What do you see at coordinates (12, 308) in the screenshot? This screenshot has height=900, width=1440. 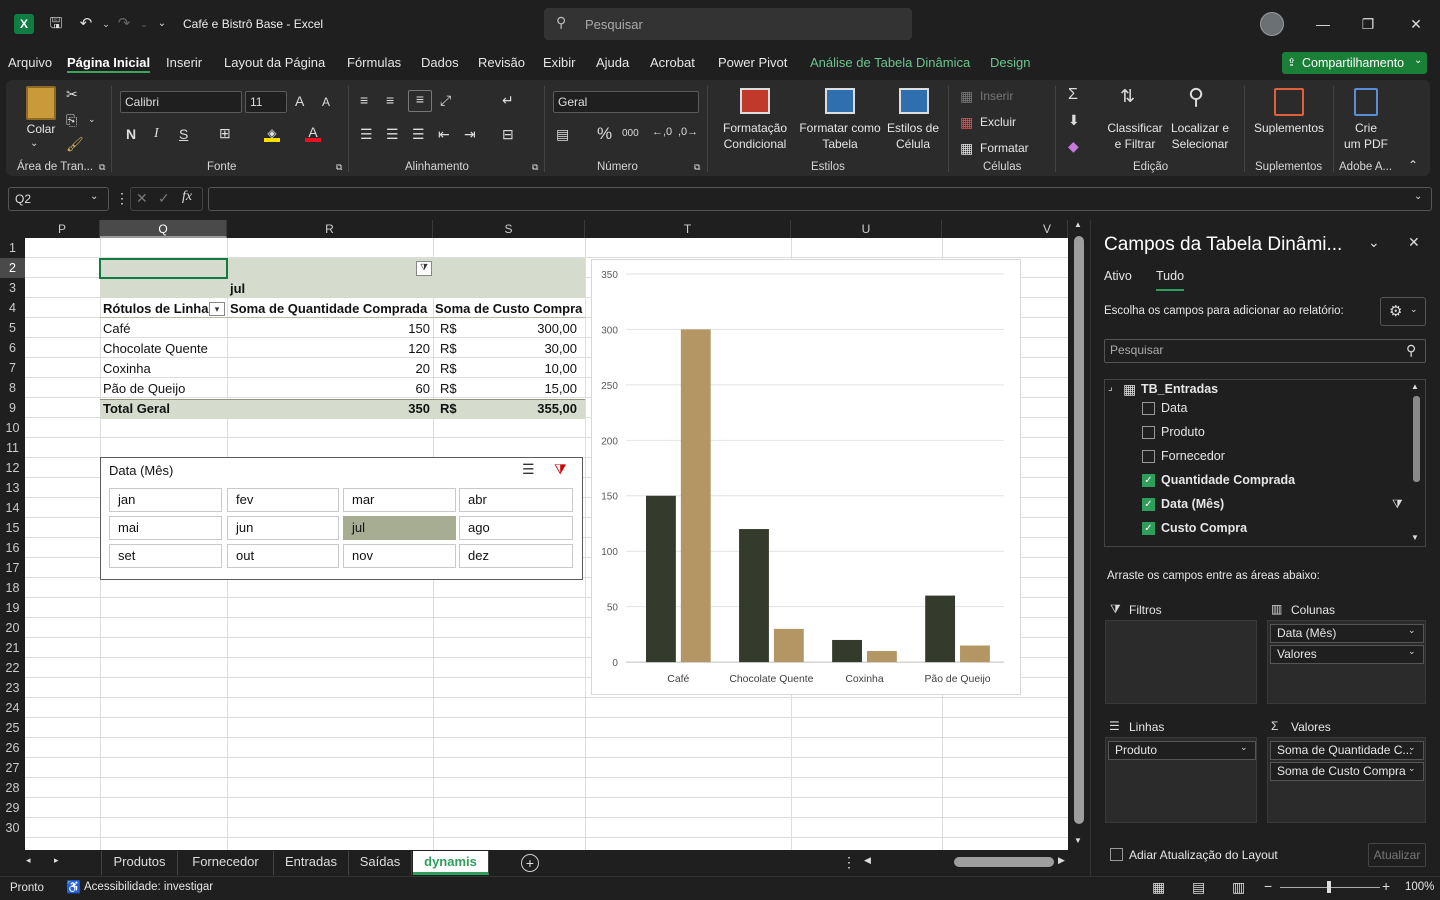 I see `row-header-4: 4` at bounding box center [12, 308].